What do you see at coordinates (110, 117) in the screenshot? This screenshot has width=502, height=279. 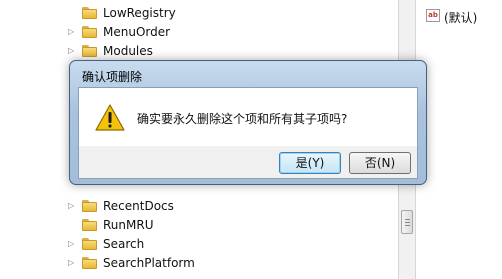 I see `warning-icon` at bounding box center [110, 117].